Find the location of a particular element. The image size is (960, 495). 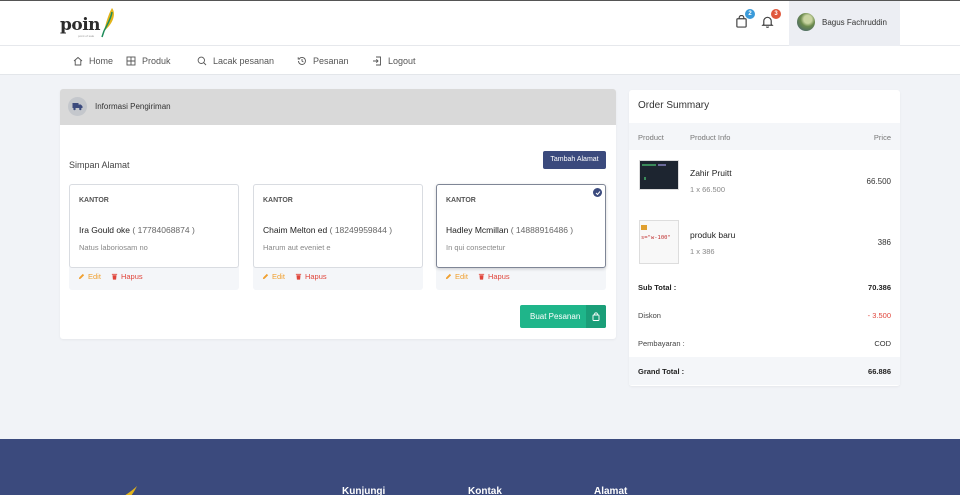

recipient-name: Ira Gould oke is located at coordinates (105, 230).